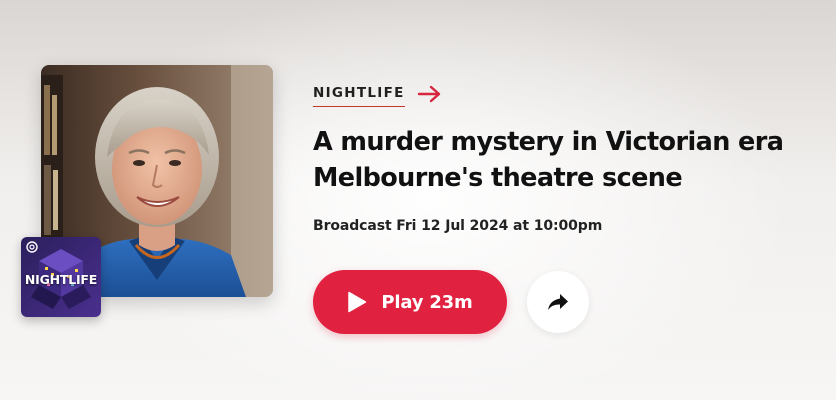 This screenshot has height=400, width=836. I want to click on category-label: NIGHTLIFE, so click(359, 96).